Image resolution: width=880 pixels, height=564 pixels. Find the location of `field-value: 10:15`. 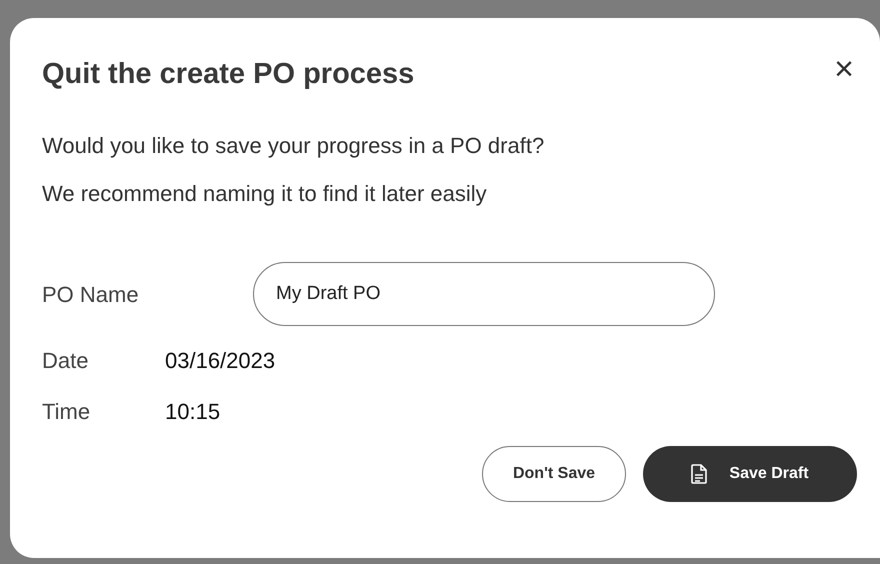

field-value: 10:15 is located at coordinates (192, 412).